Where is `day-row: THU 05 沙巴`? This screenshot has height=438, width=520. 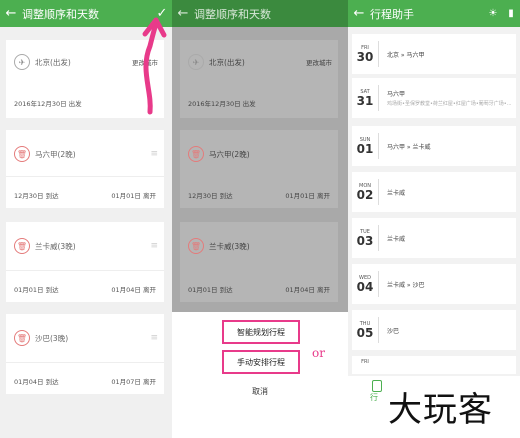
day-row: THU 05 沙巴 is located at coordinates (434, 330).